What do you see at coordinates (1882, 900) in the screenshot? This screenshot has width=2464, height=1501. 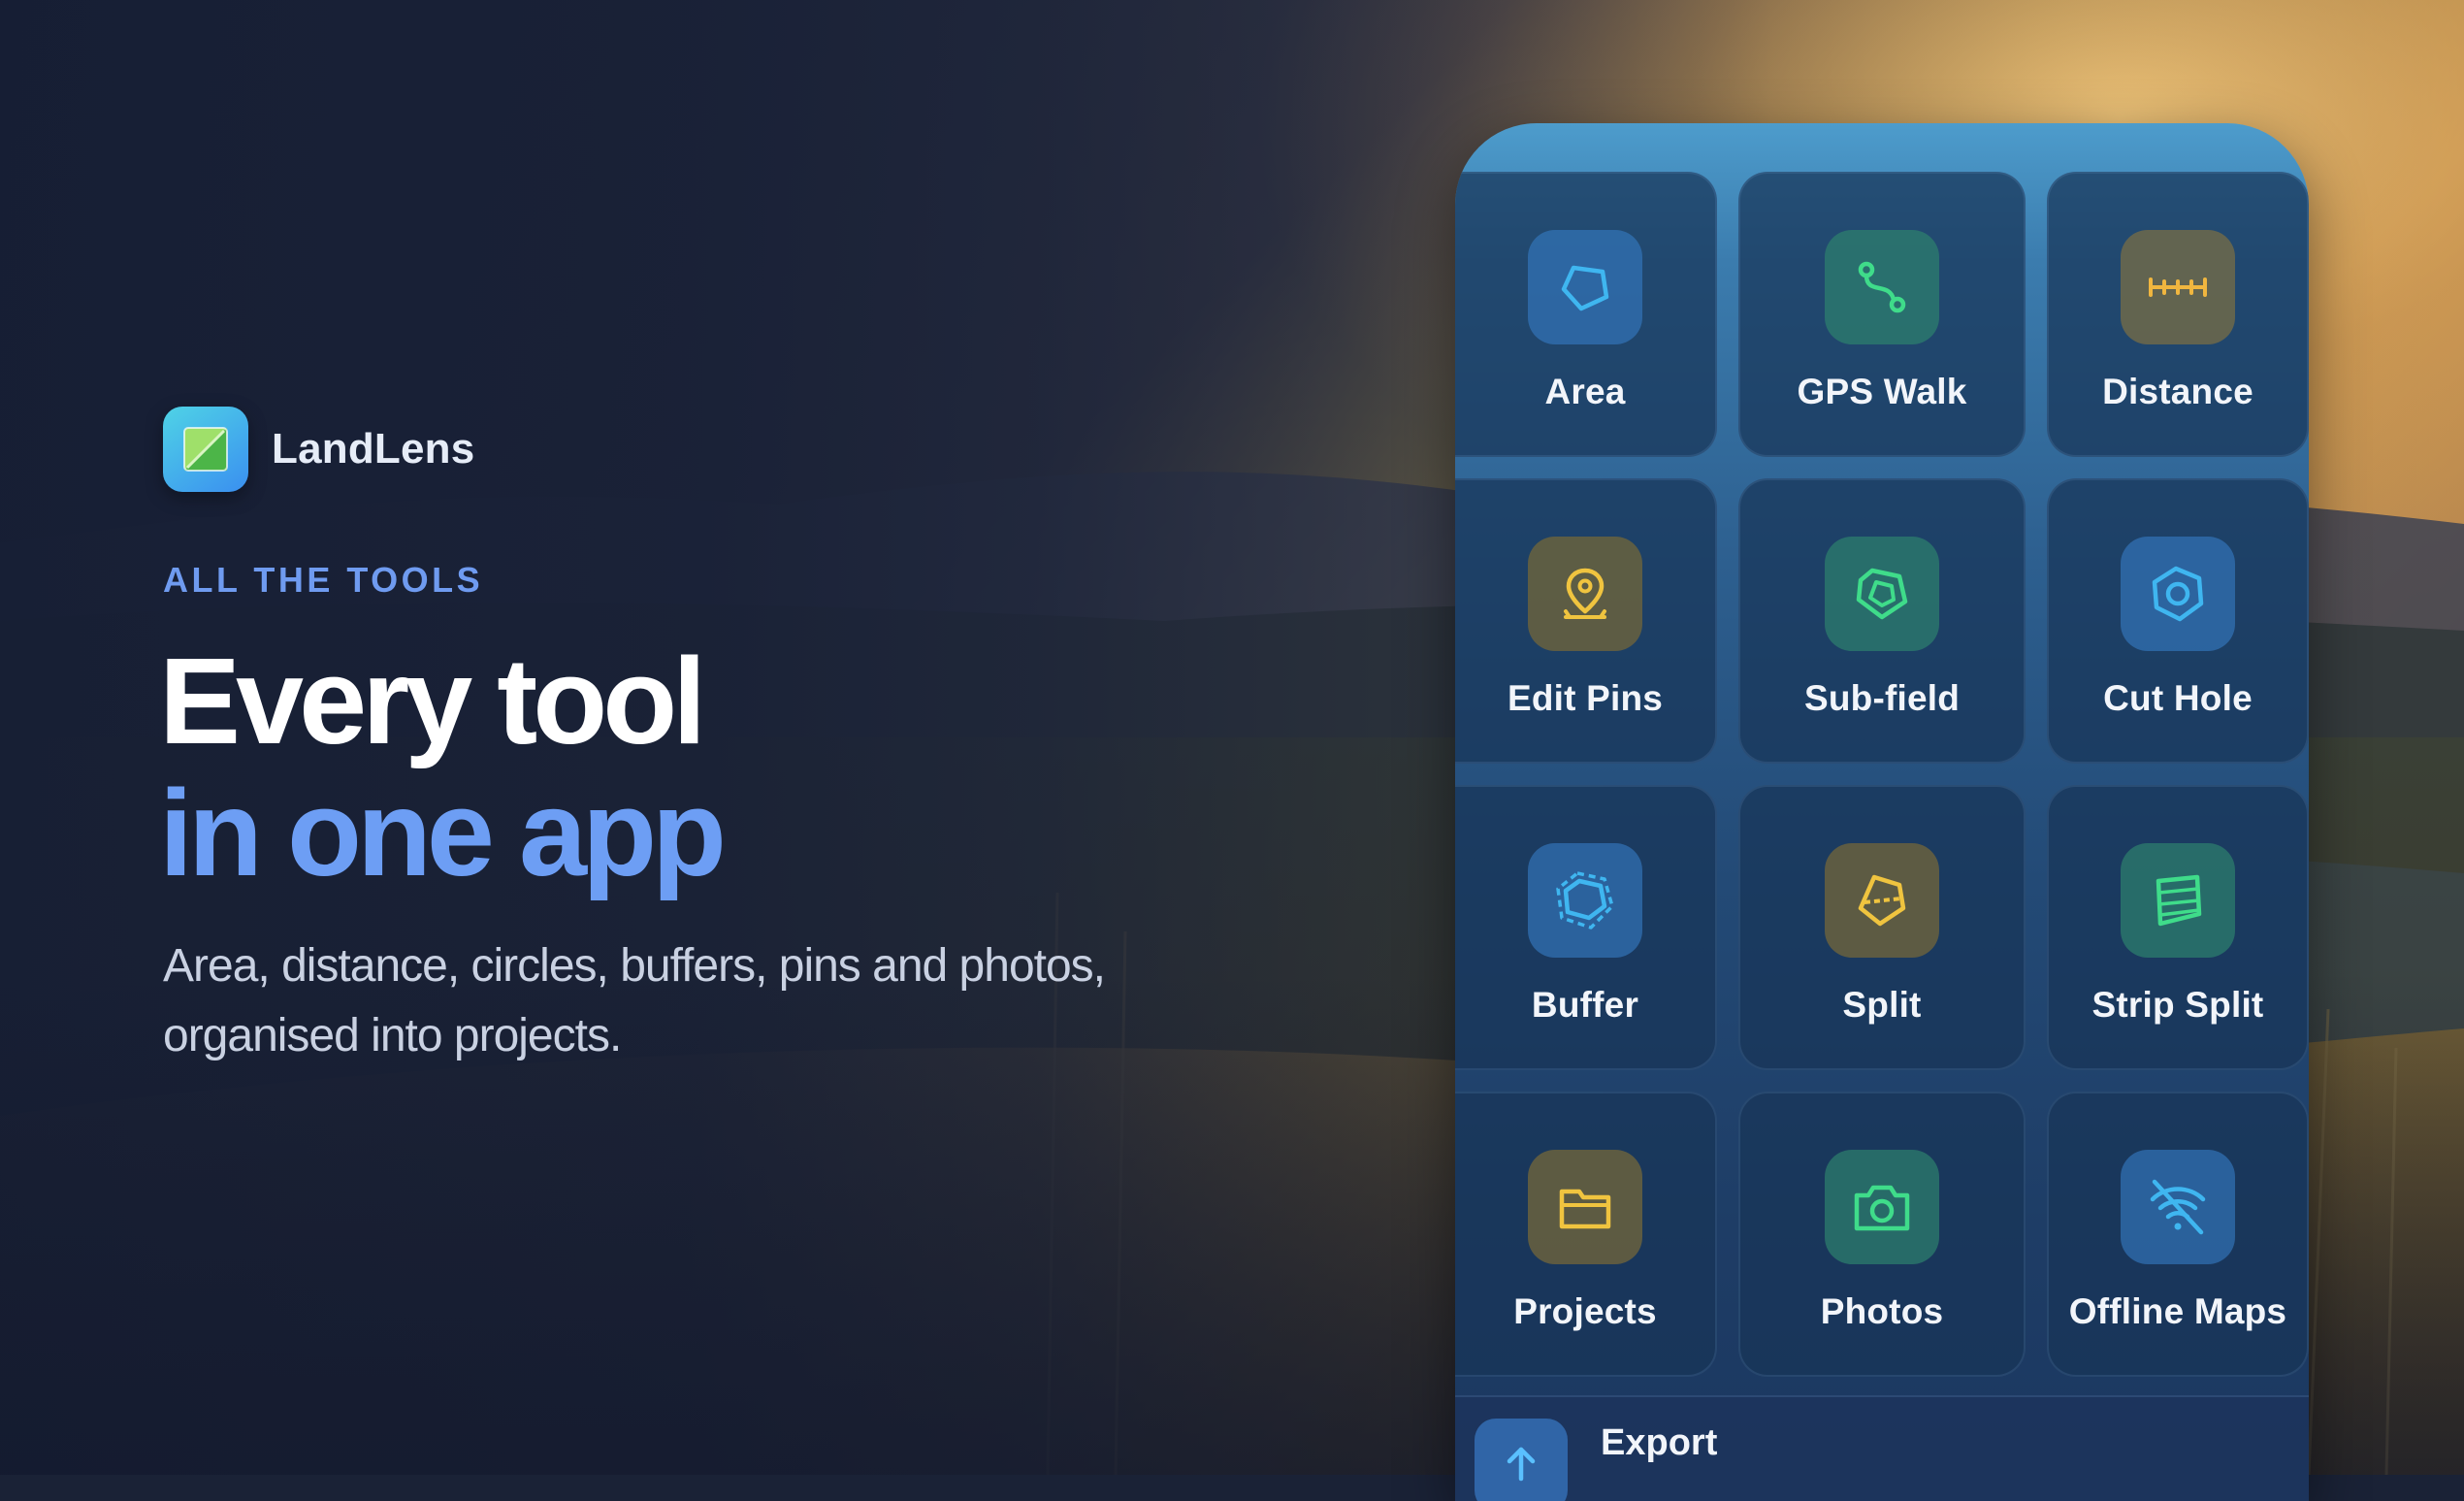 I see `split-polygon-icon` at bounding box center [1882, 900].